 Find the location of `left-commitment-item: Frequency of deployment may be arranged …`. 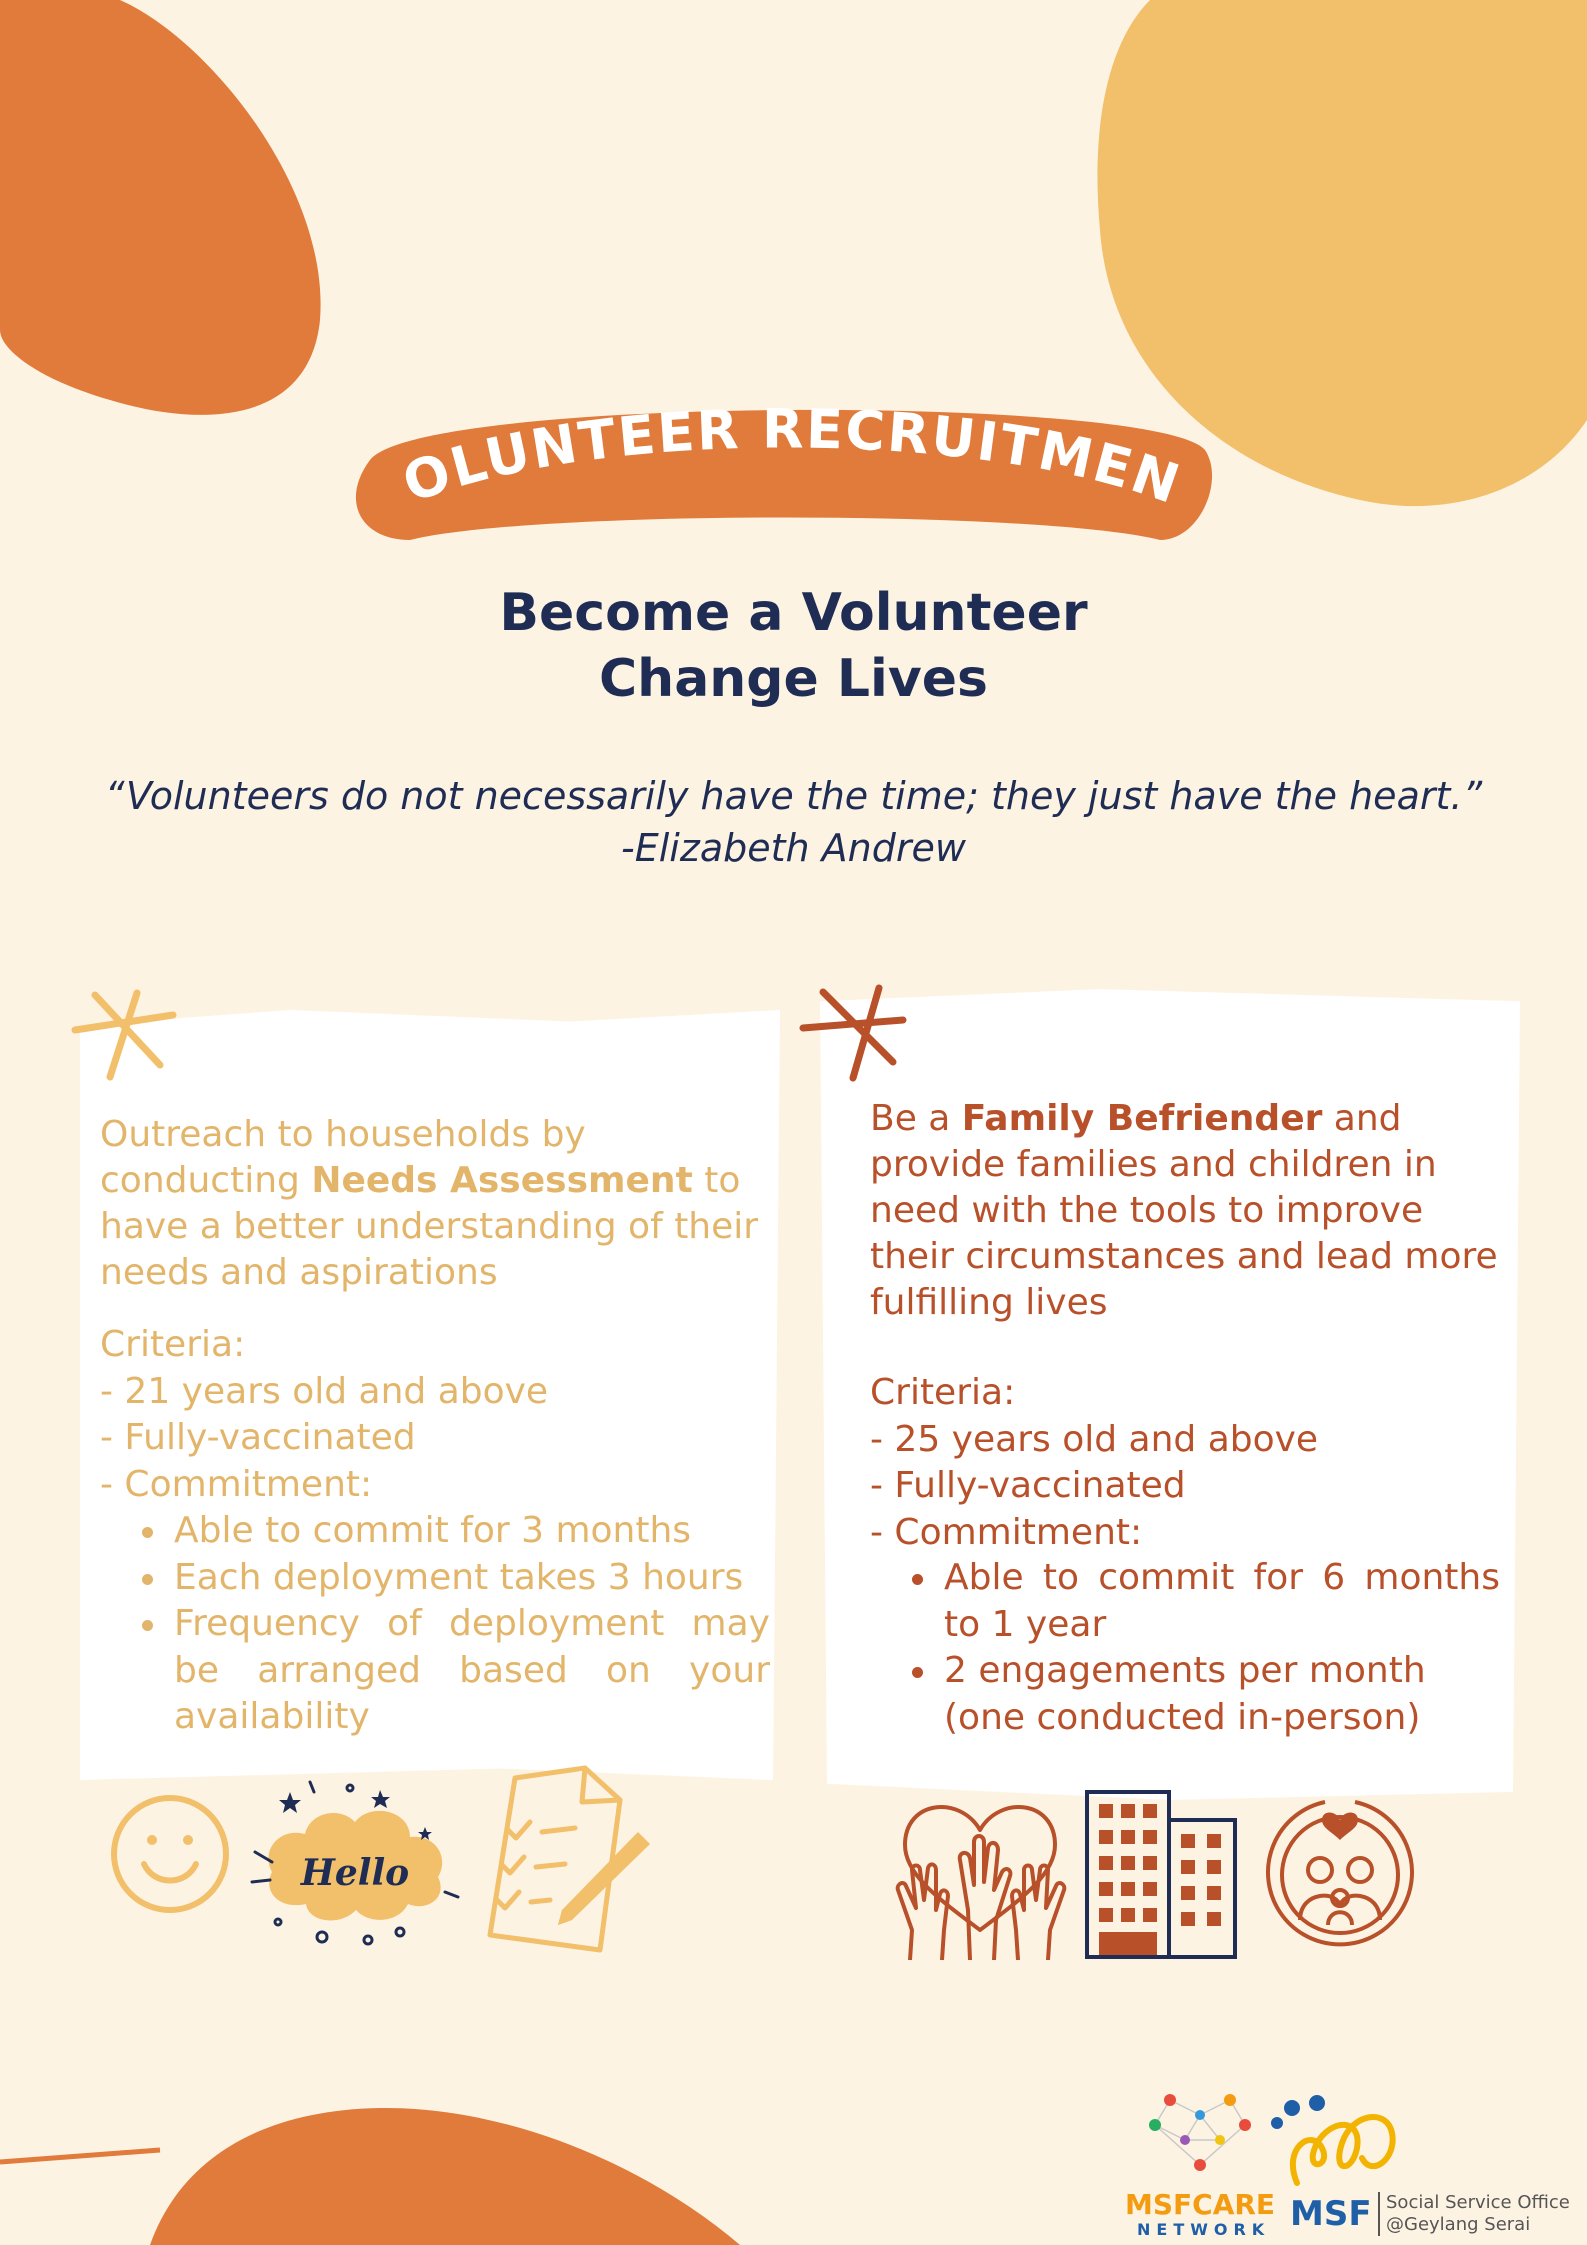

left-commitment-item: Frequency of deployment may be arranged … is located at coordinates (456, 1671).